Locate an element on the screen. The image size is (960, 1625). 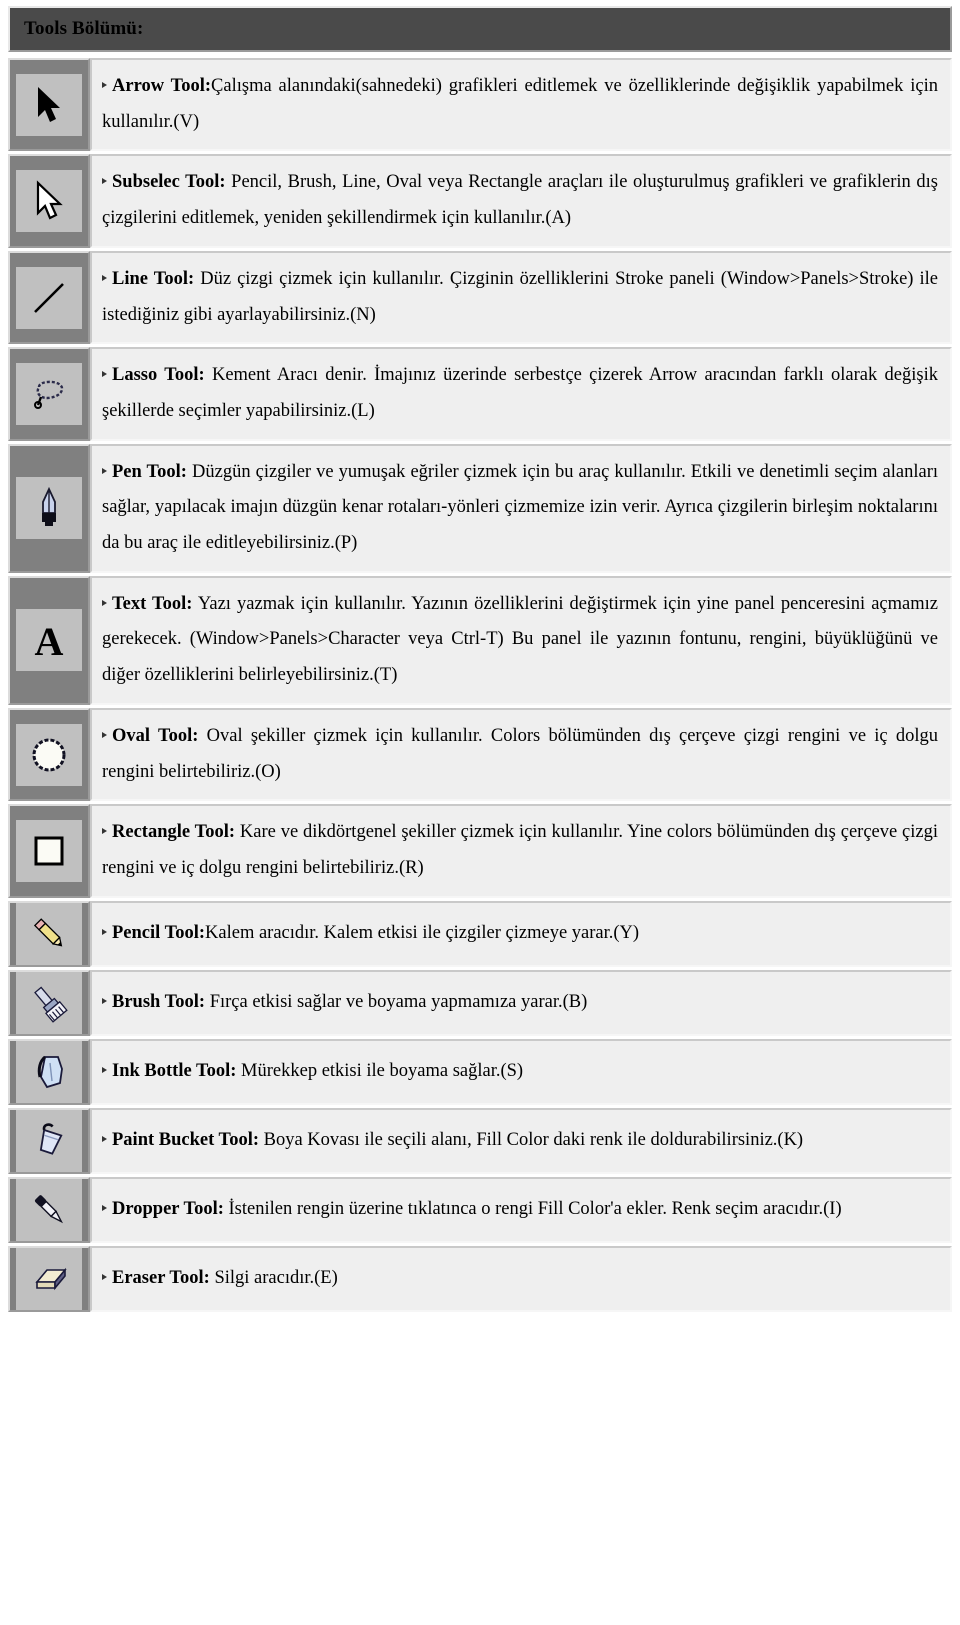
eraser-icon is located at coordinates (49, 1278).